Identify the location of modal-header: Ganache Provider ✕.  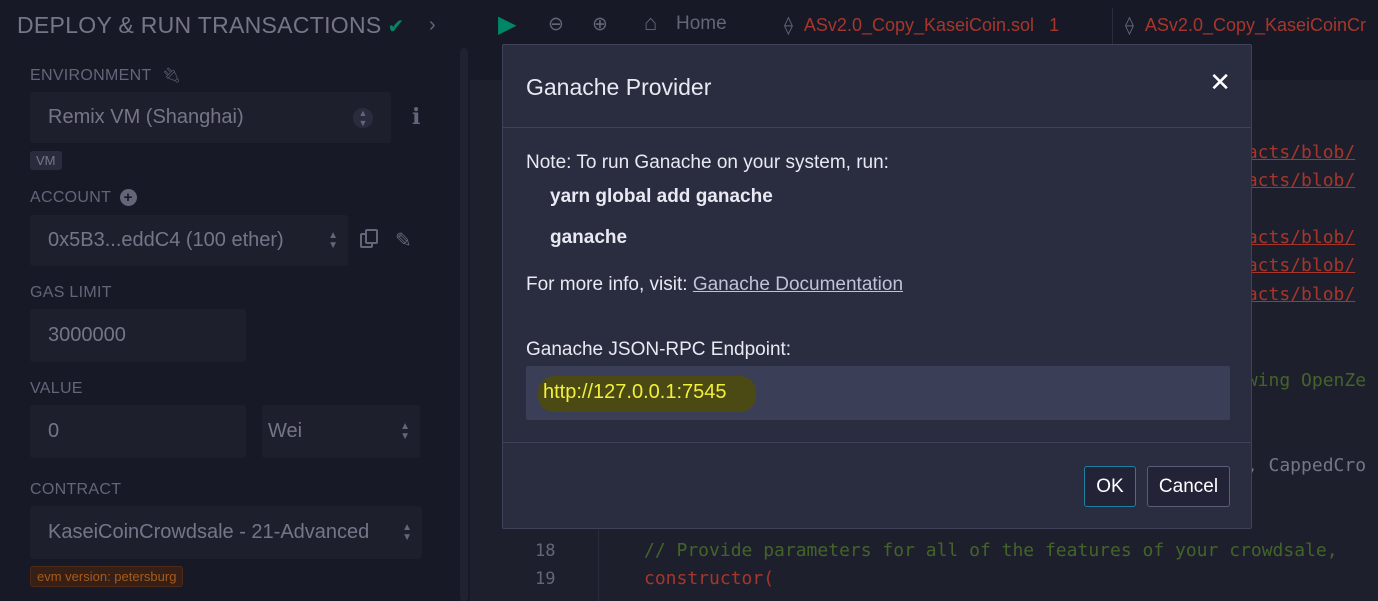
(877, 86).